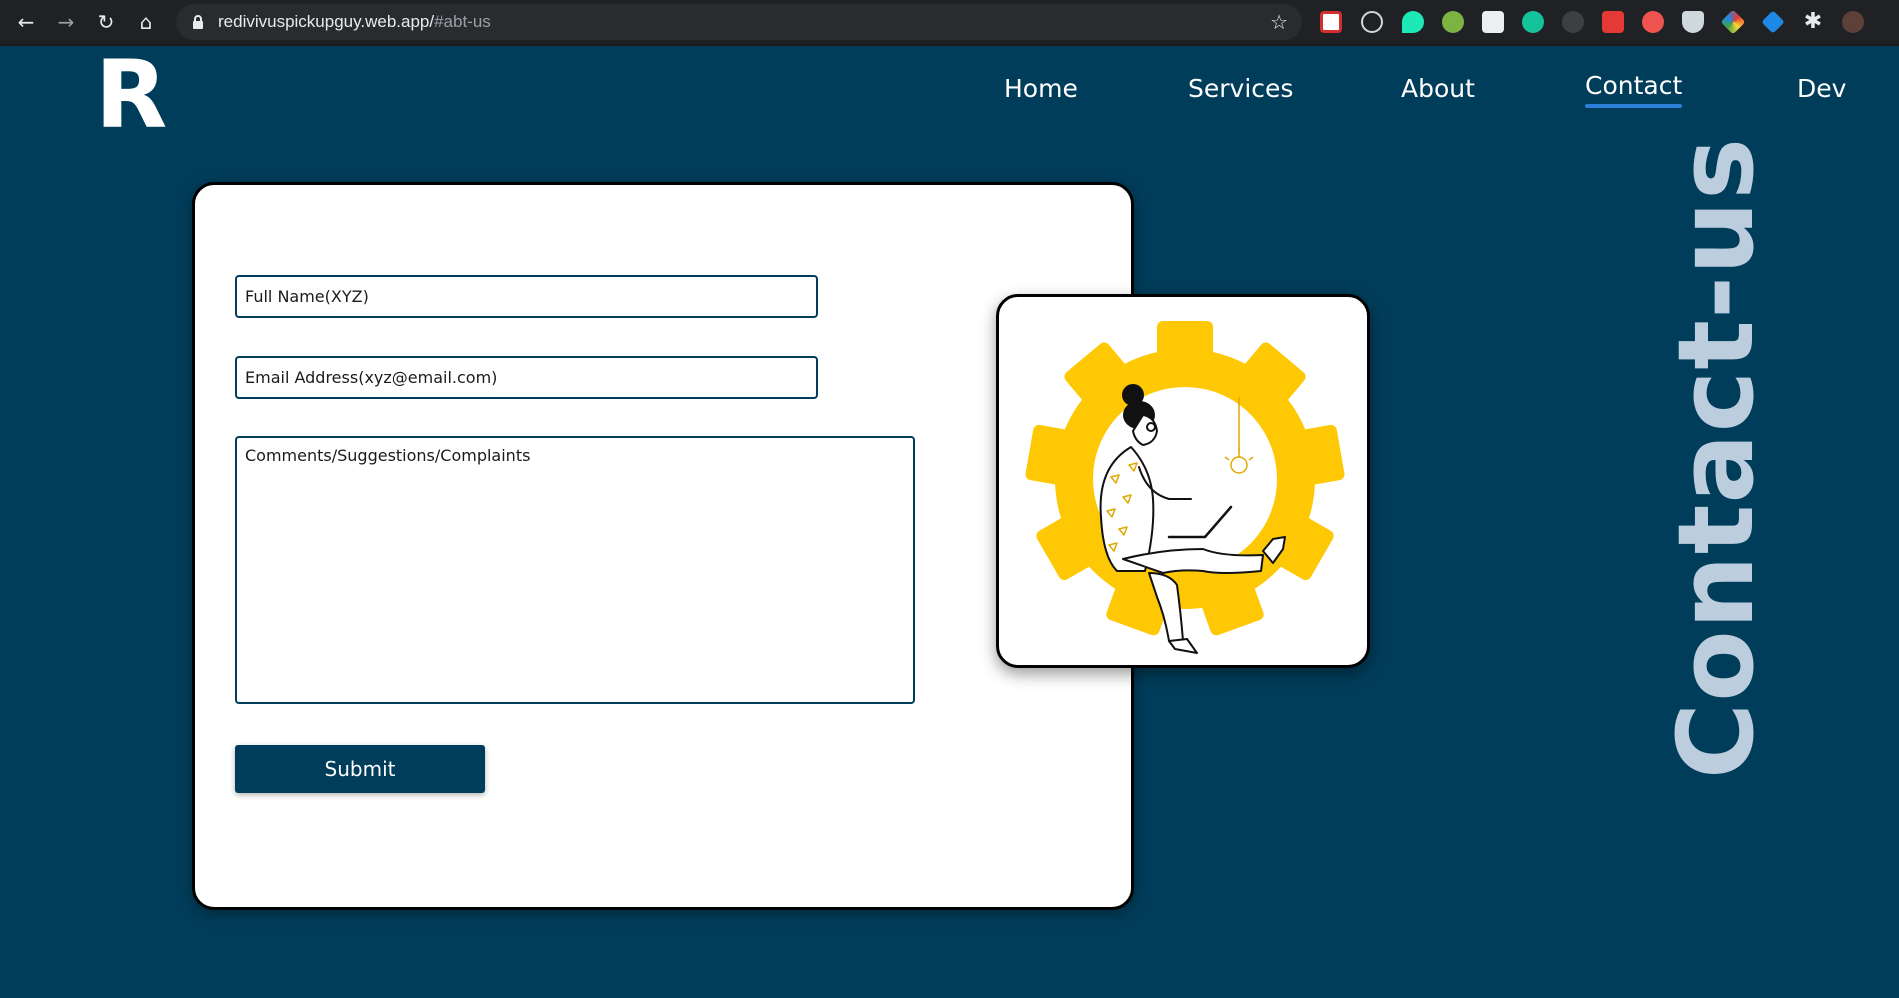 The height and width of the screenshot is (998, 1899). I want to click on pocket-extension-icon, so click(1331, 22).